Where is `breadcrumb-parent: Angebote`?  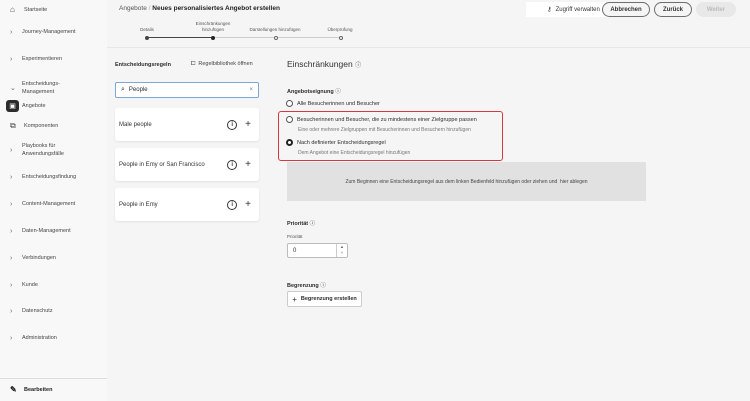
breadcrumb-parent: Angebote is located at coordinates (133, 8).